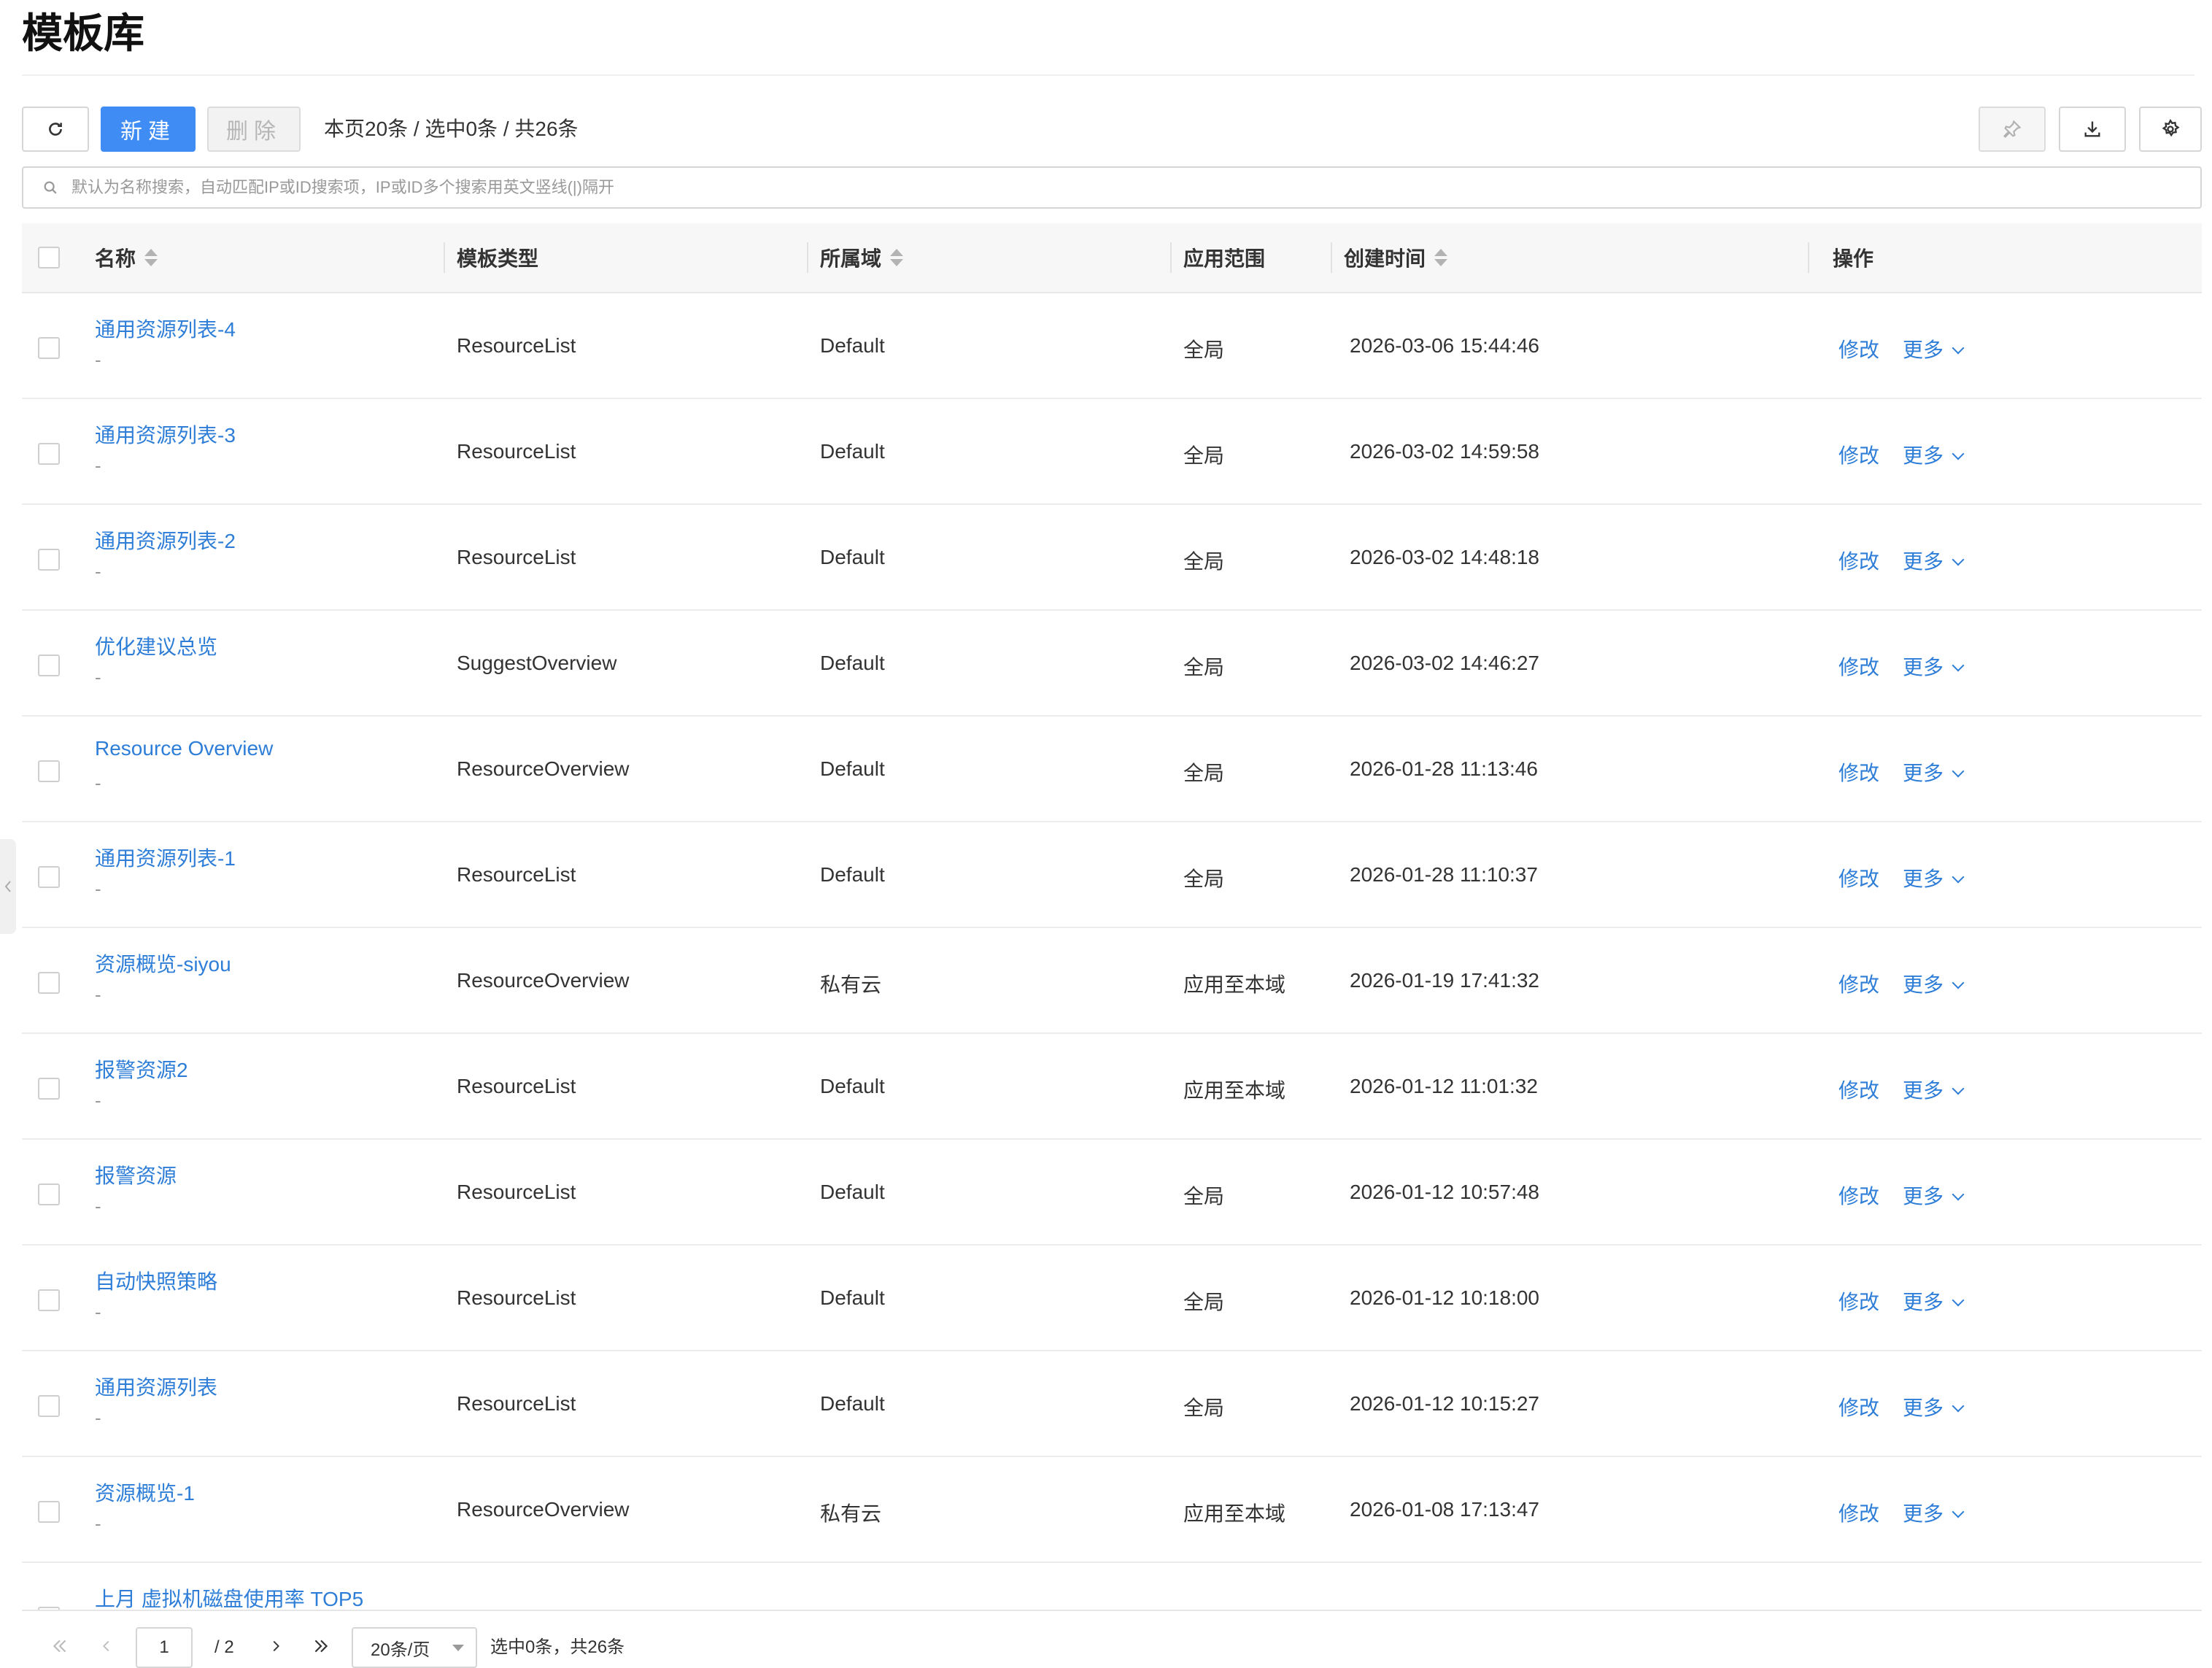 The width and height of the screenshot is (2212, 1668). What do you see at coordinates (229, 1596) in the screenshot?
I see `template-name-link: 上月 虚拟机磁盘使用率 TOP5` at bounding box center [229, 1596].